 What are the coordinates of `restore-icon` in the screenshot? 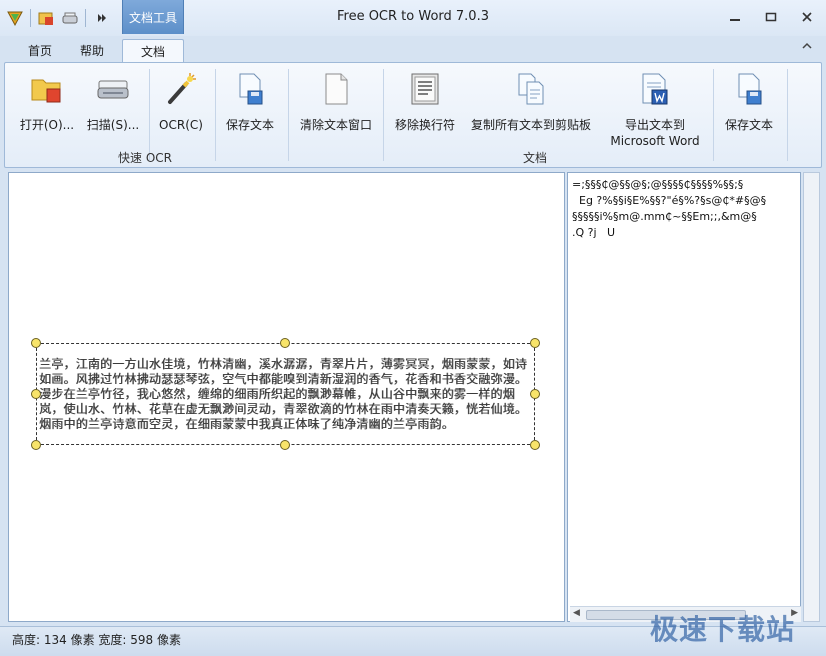 It's located at (771, 17).